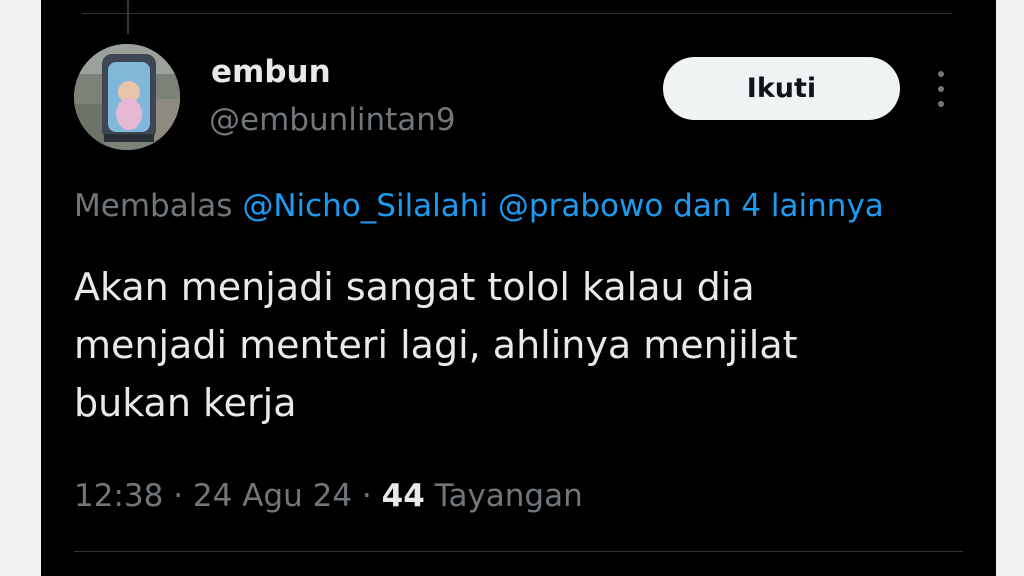 The image size is (1024, 576). I want to click on views-label: Tayangan, so click(508, 496).